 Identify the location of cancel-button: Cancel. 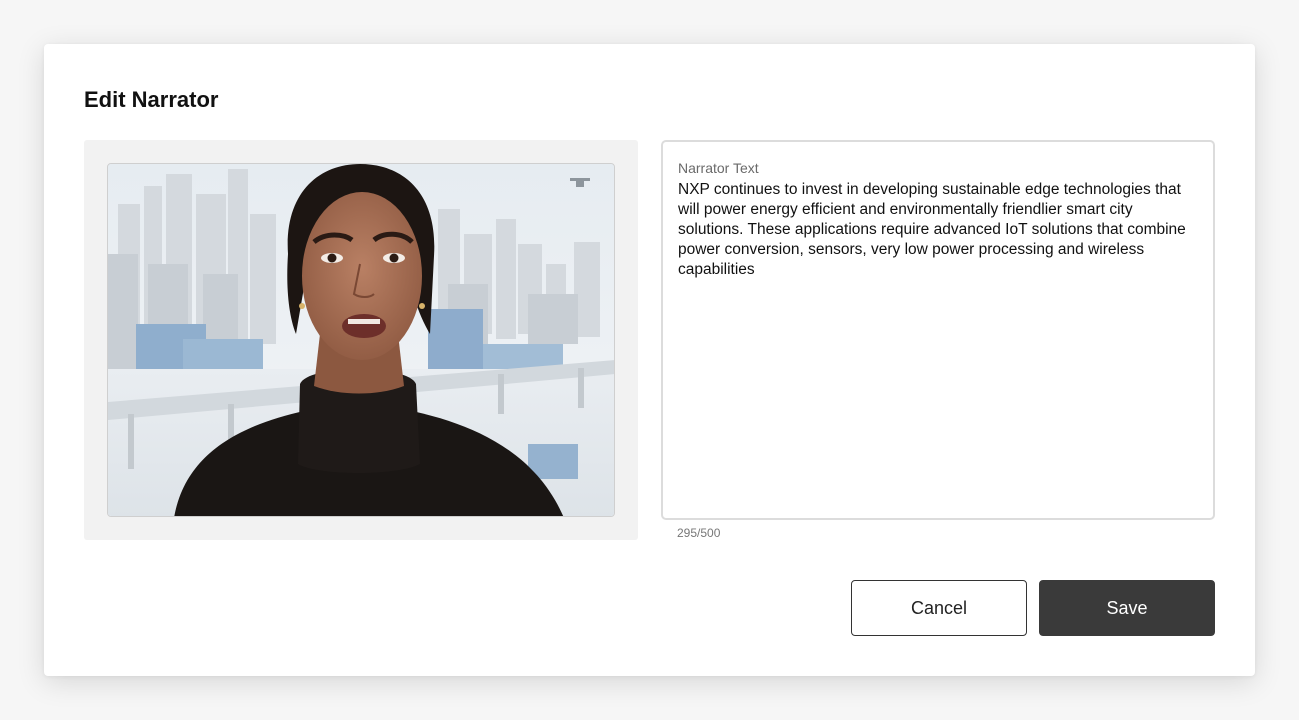
(939, 608).